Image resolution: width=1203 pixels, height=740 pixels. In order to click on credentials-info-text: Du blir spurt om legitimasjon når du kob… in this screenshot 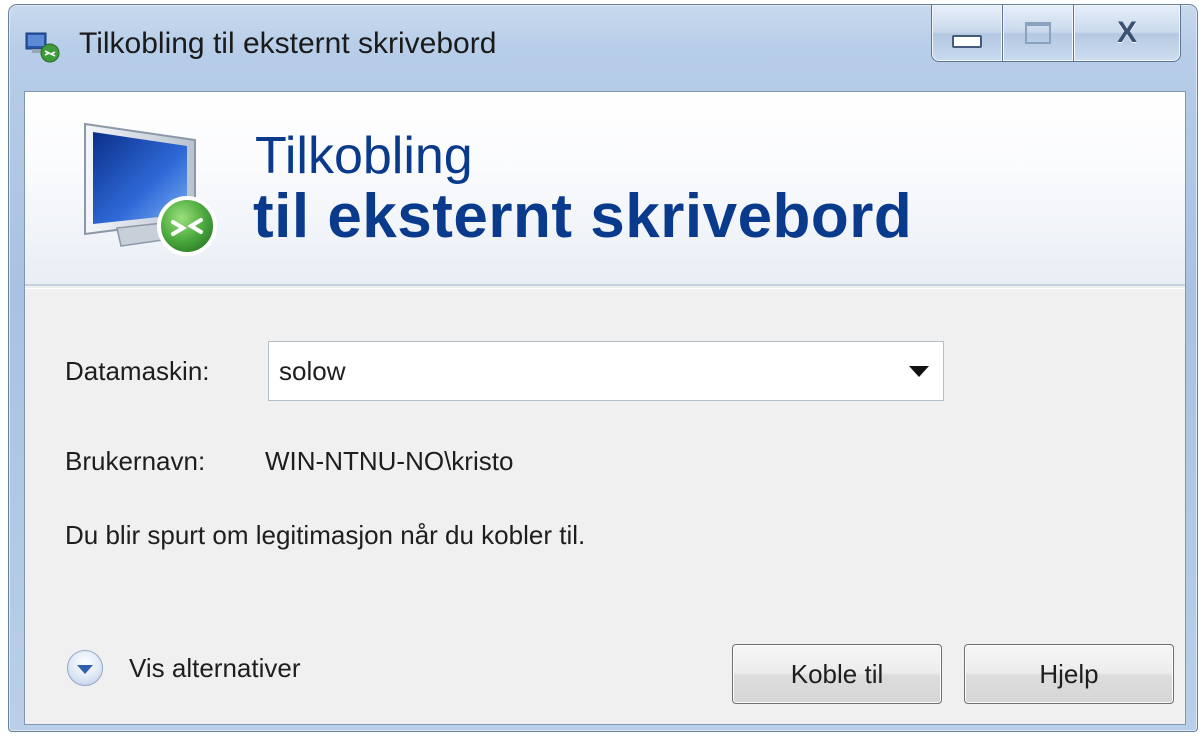, I will do `click(325, 535)`.